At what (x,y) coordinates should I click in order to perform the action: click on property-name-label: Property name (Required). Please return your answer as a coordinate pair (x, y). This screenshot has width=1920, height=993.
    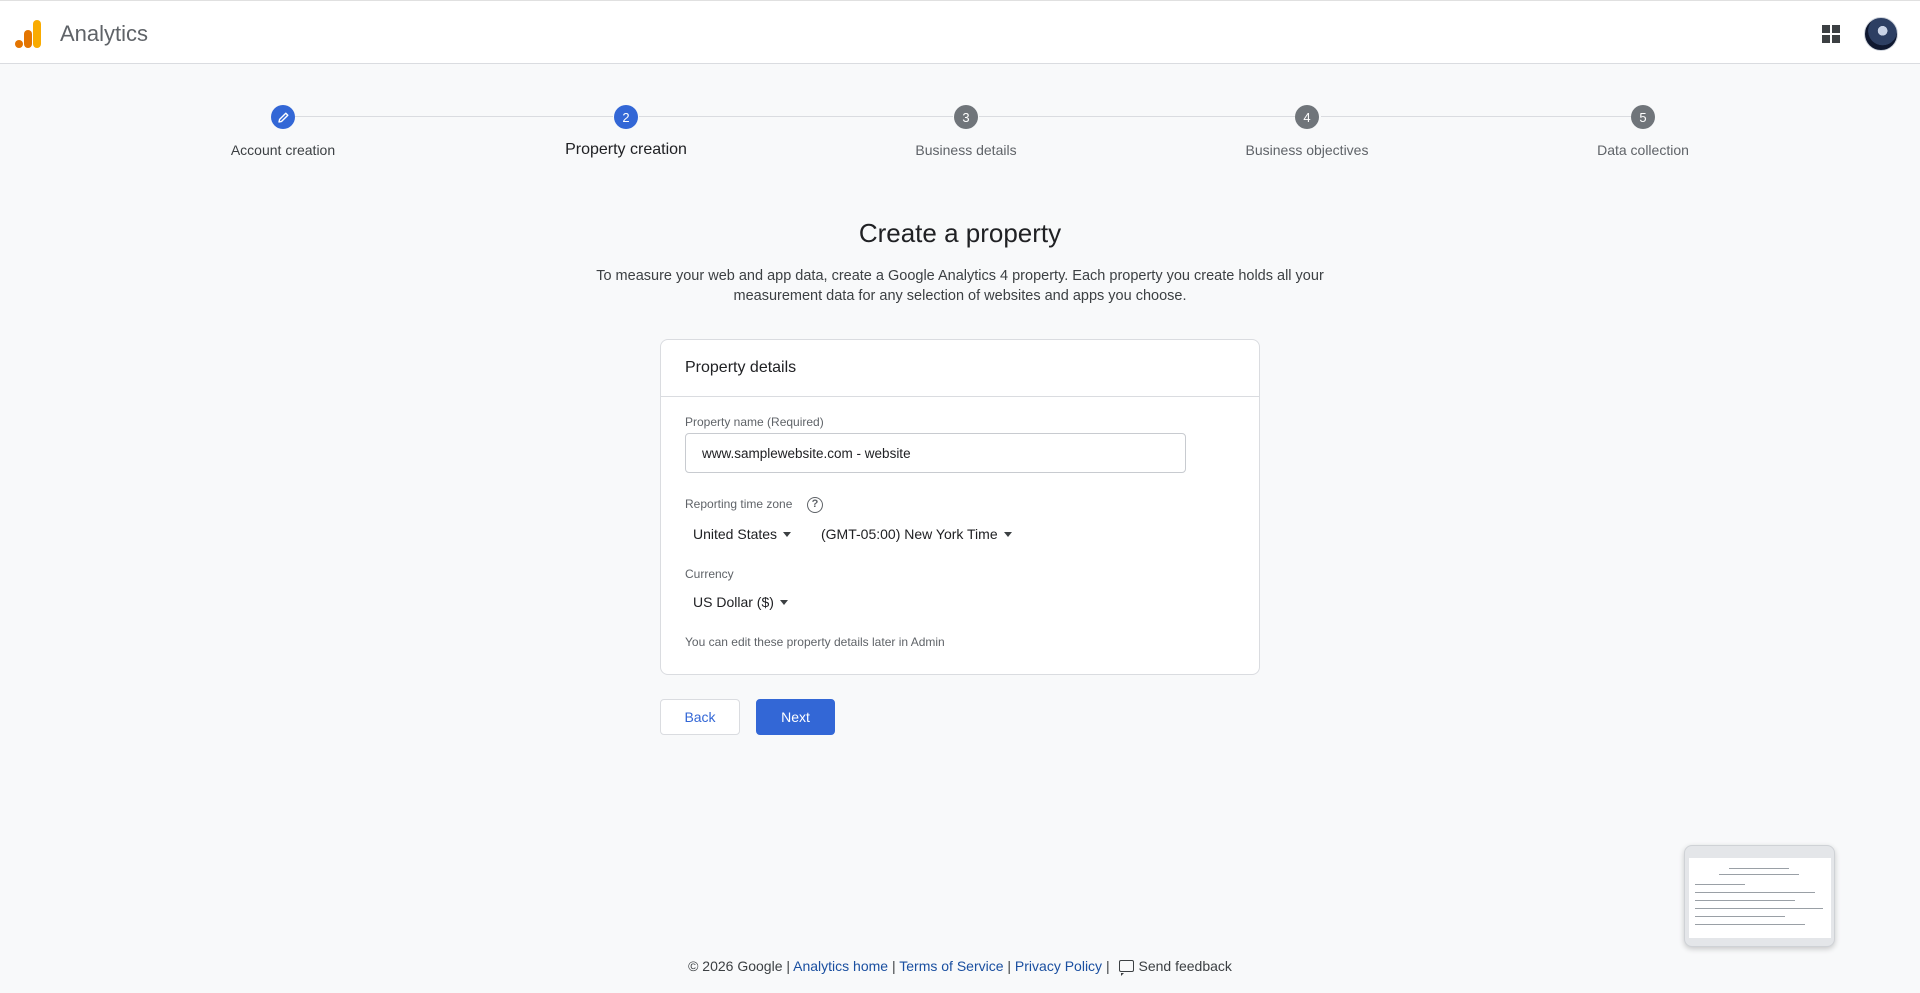
    Looking at the image, I should click on (754, 422).